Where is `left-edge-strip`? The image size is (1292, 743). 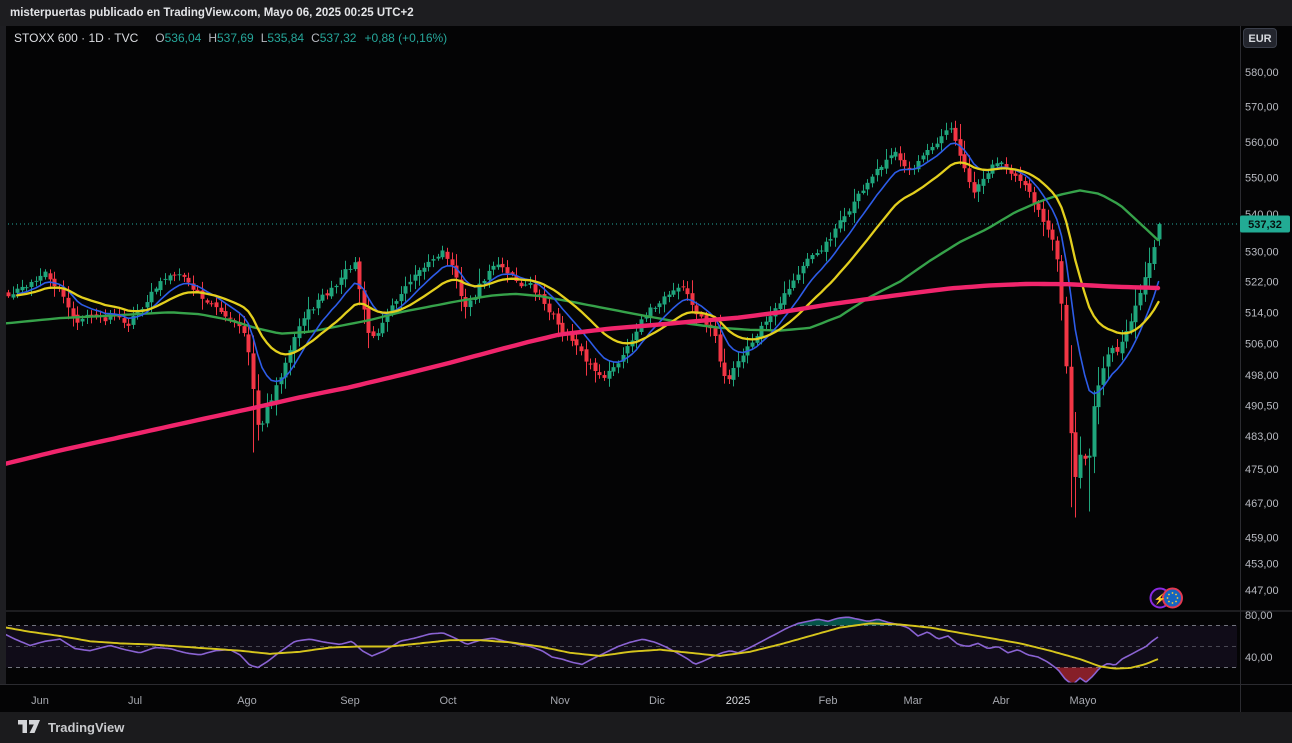 left-edge-strip is located at coordinates (3, 355).